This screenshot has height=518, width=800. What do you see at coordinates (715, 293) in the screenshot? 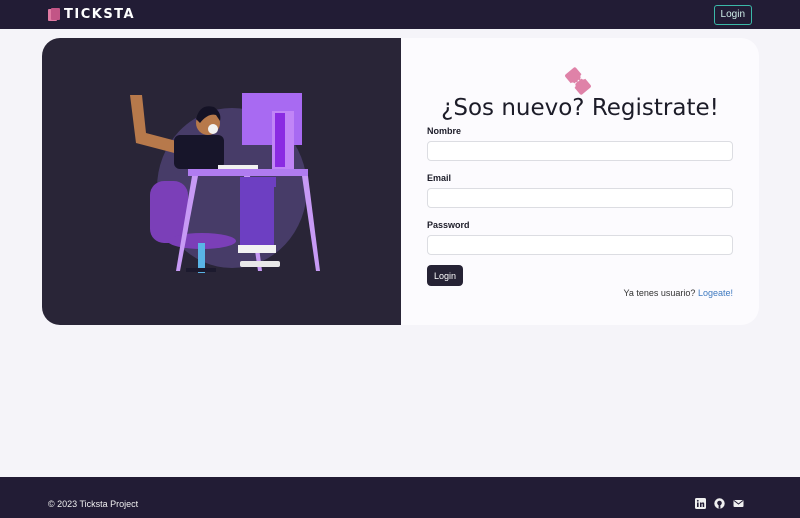
I see `login-link: Logeate!` at bounding box center [715, 293].